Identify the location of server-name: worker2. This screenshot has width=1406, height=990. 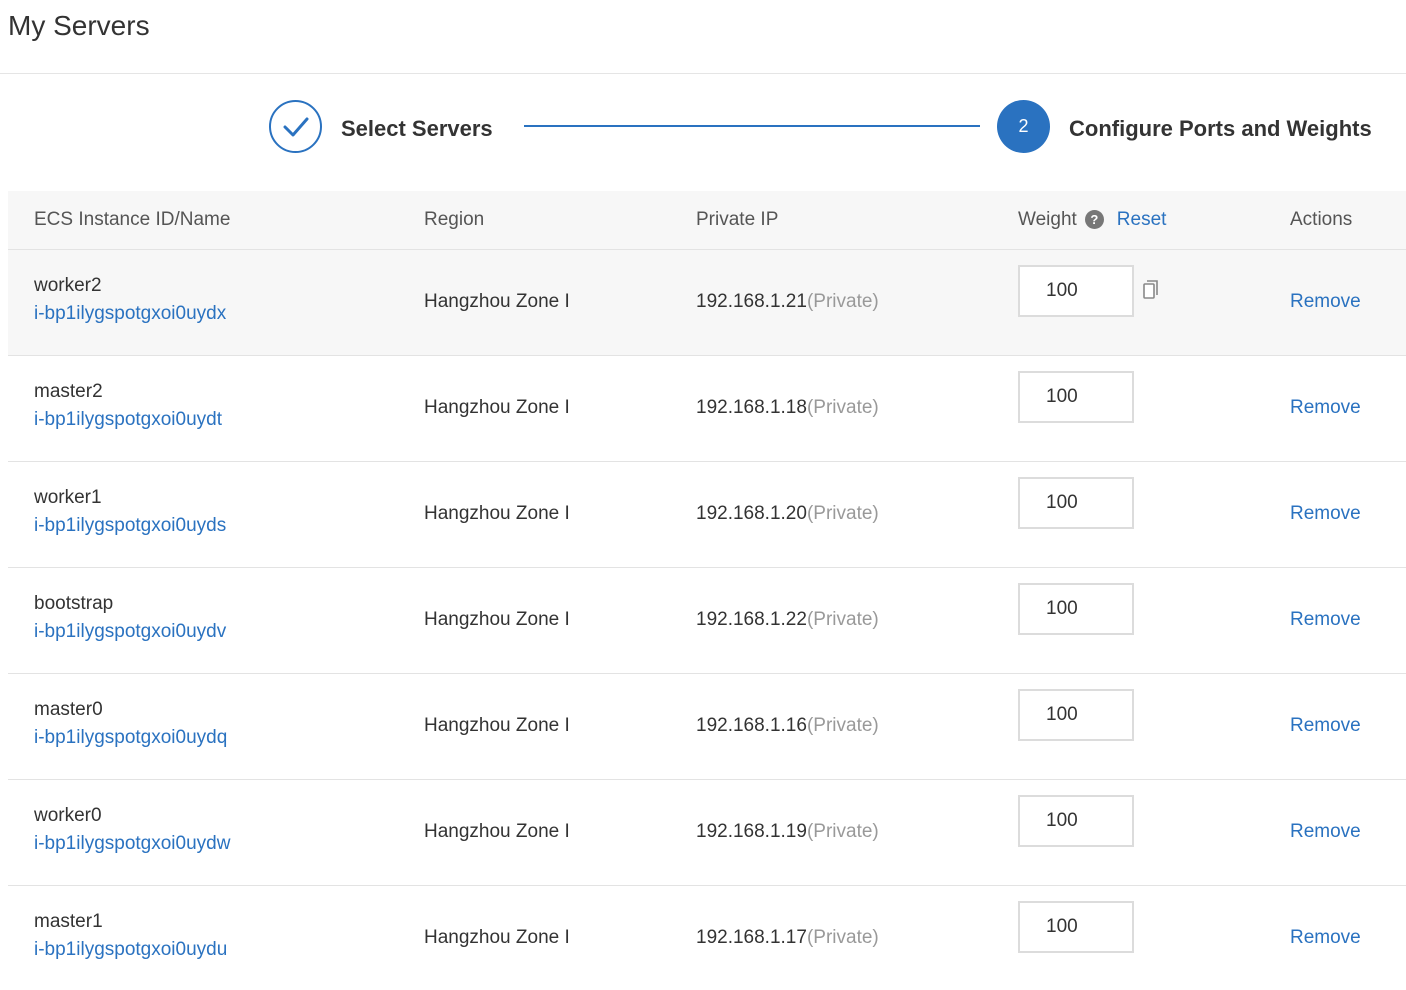
(68, 285).